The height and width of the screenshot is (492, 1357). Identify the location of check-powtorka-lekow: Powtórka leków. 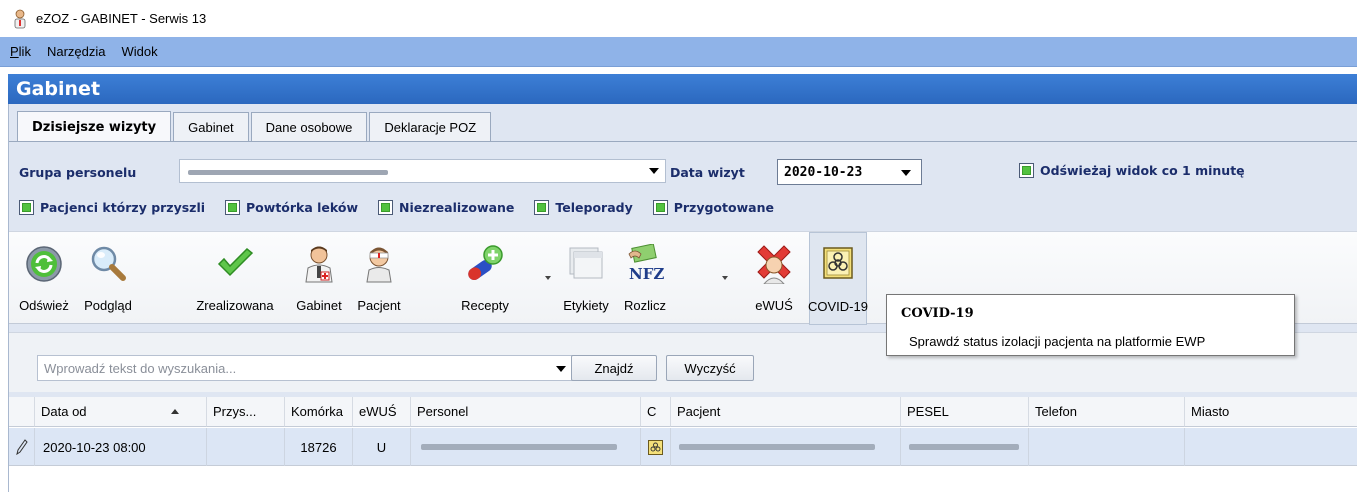
(291, 207).